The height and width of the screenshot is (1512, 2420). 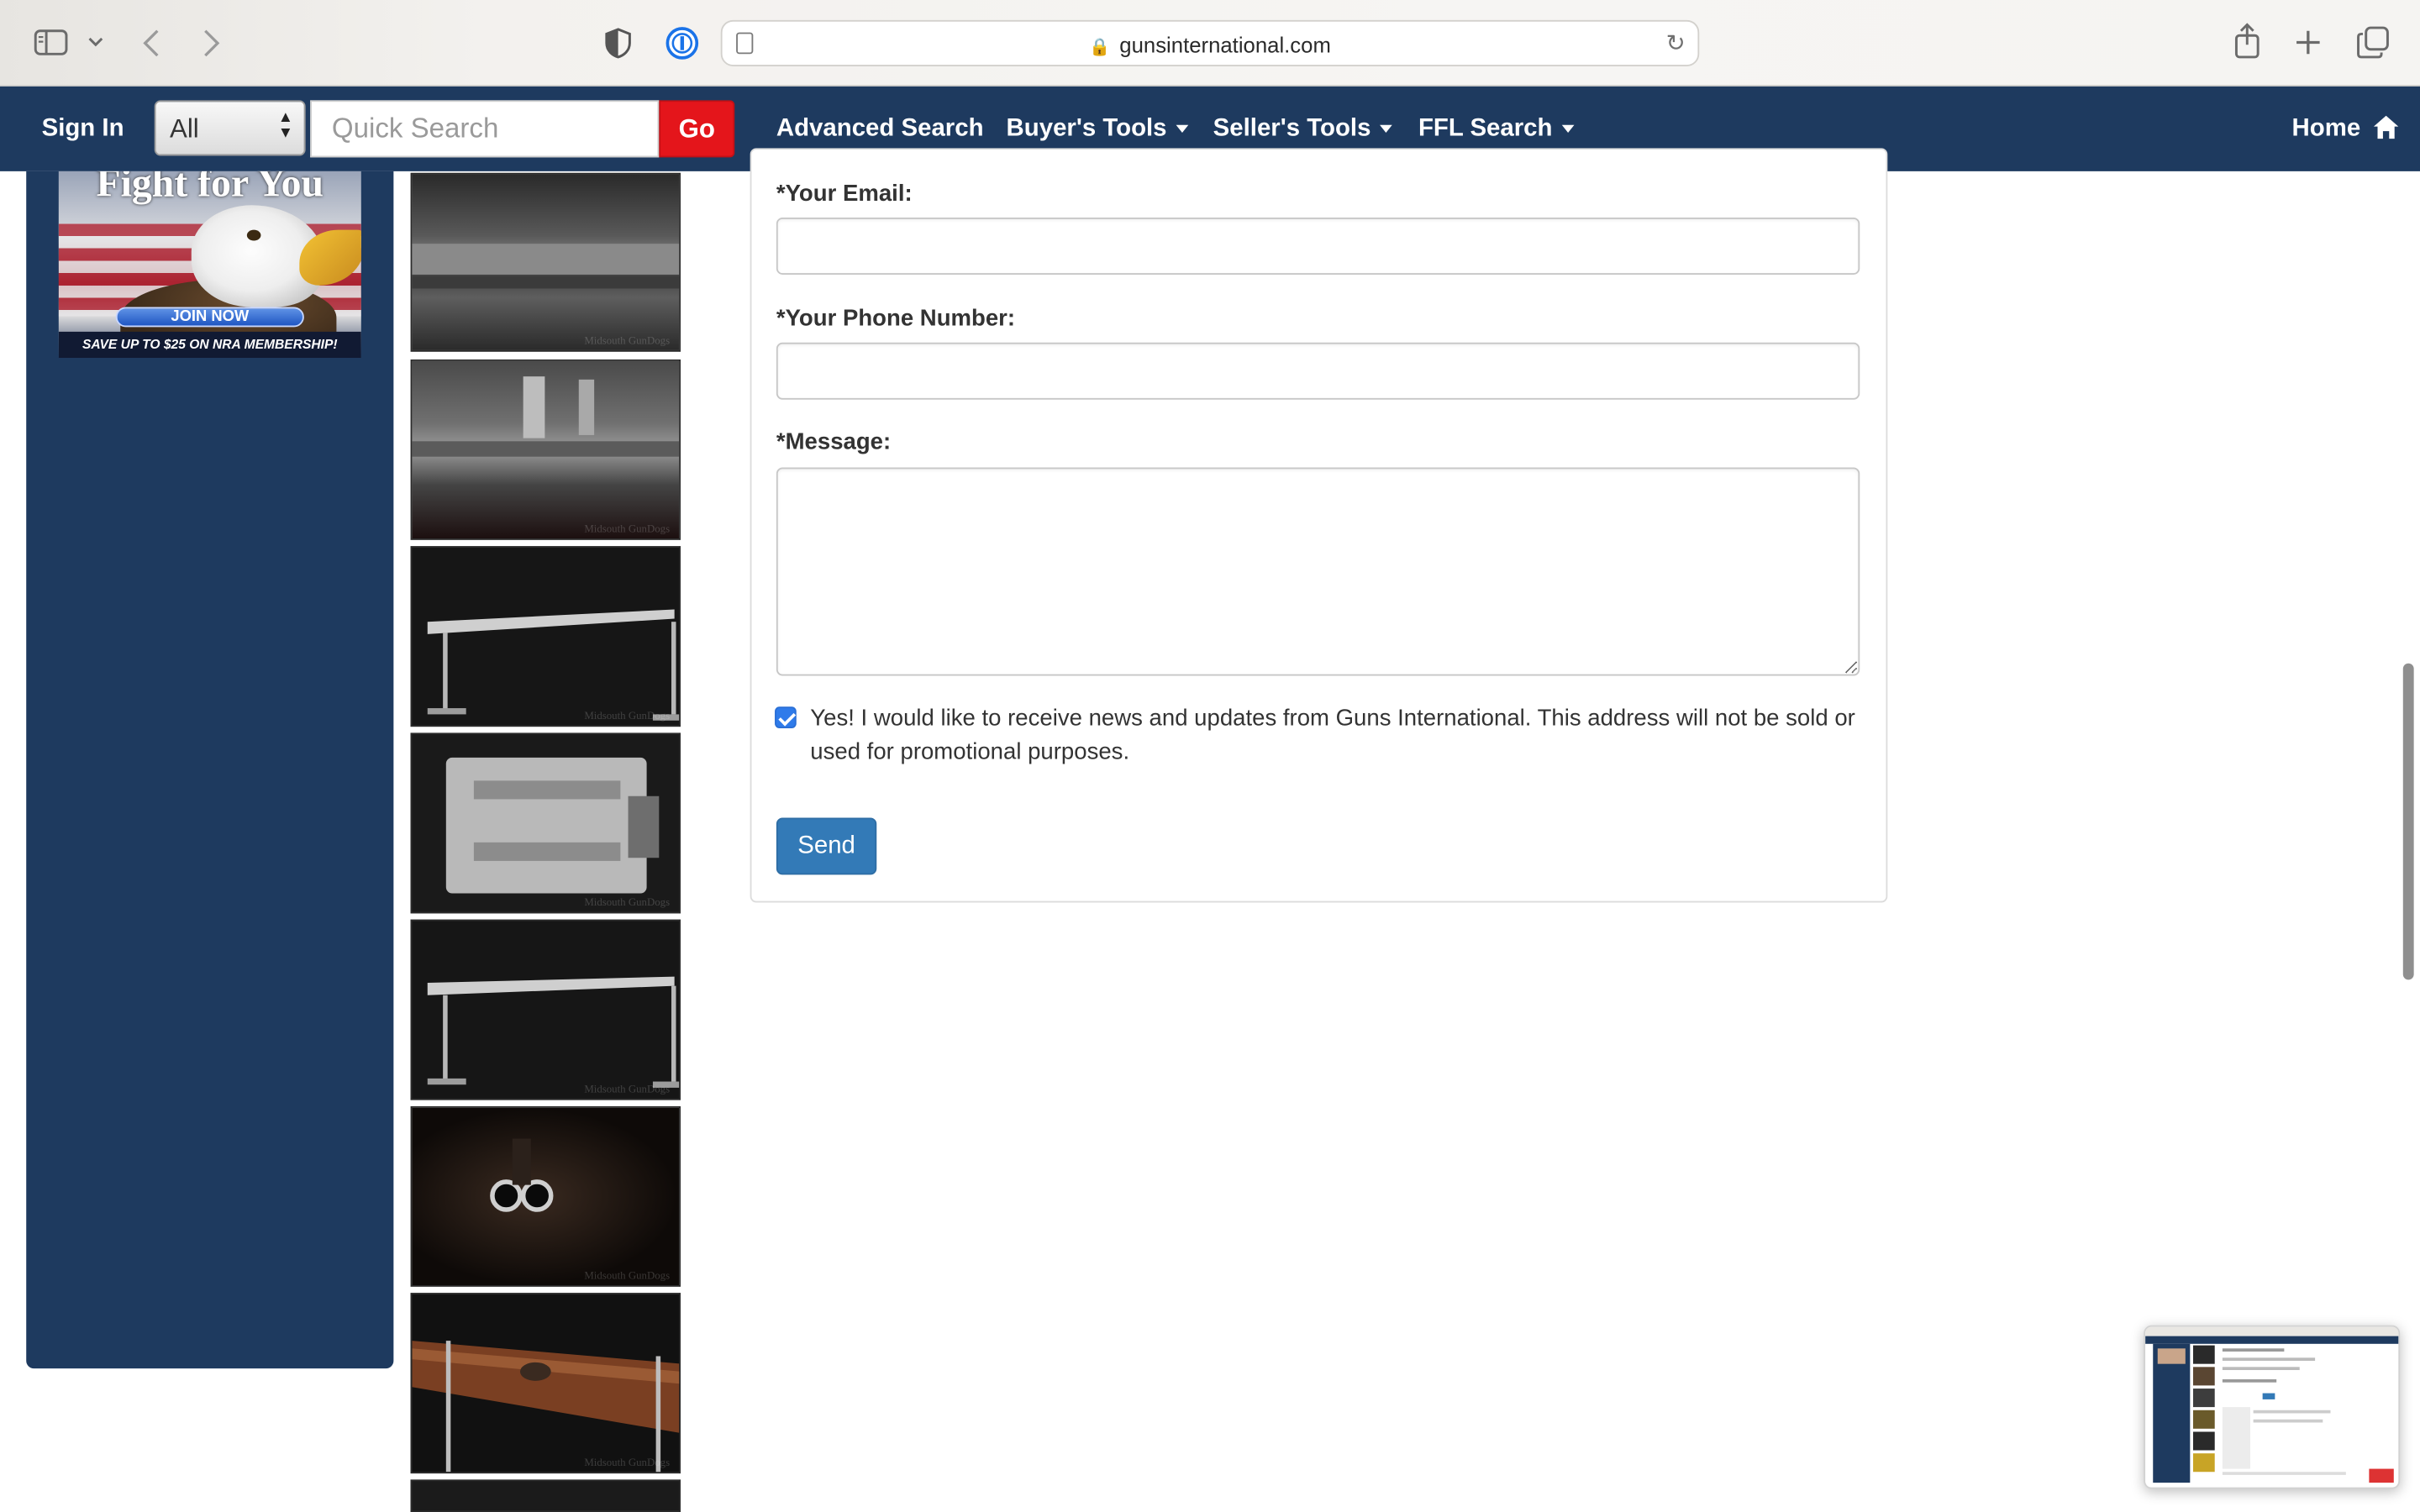 What do you see at coordinates (545, 823) in the screenshot?
I see `gun-thumbnail-4: Midsouth GunDogs` at bounding box center [545, 823].